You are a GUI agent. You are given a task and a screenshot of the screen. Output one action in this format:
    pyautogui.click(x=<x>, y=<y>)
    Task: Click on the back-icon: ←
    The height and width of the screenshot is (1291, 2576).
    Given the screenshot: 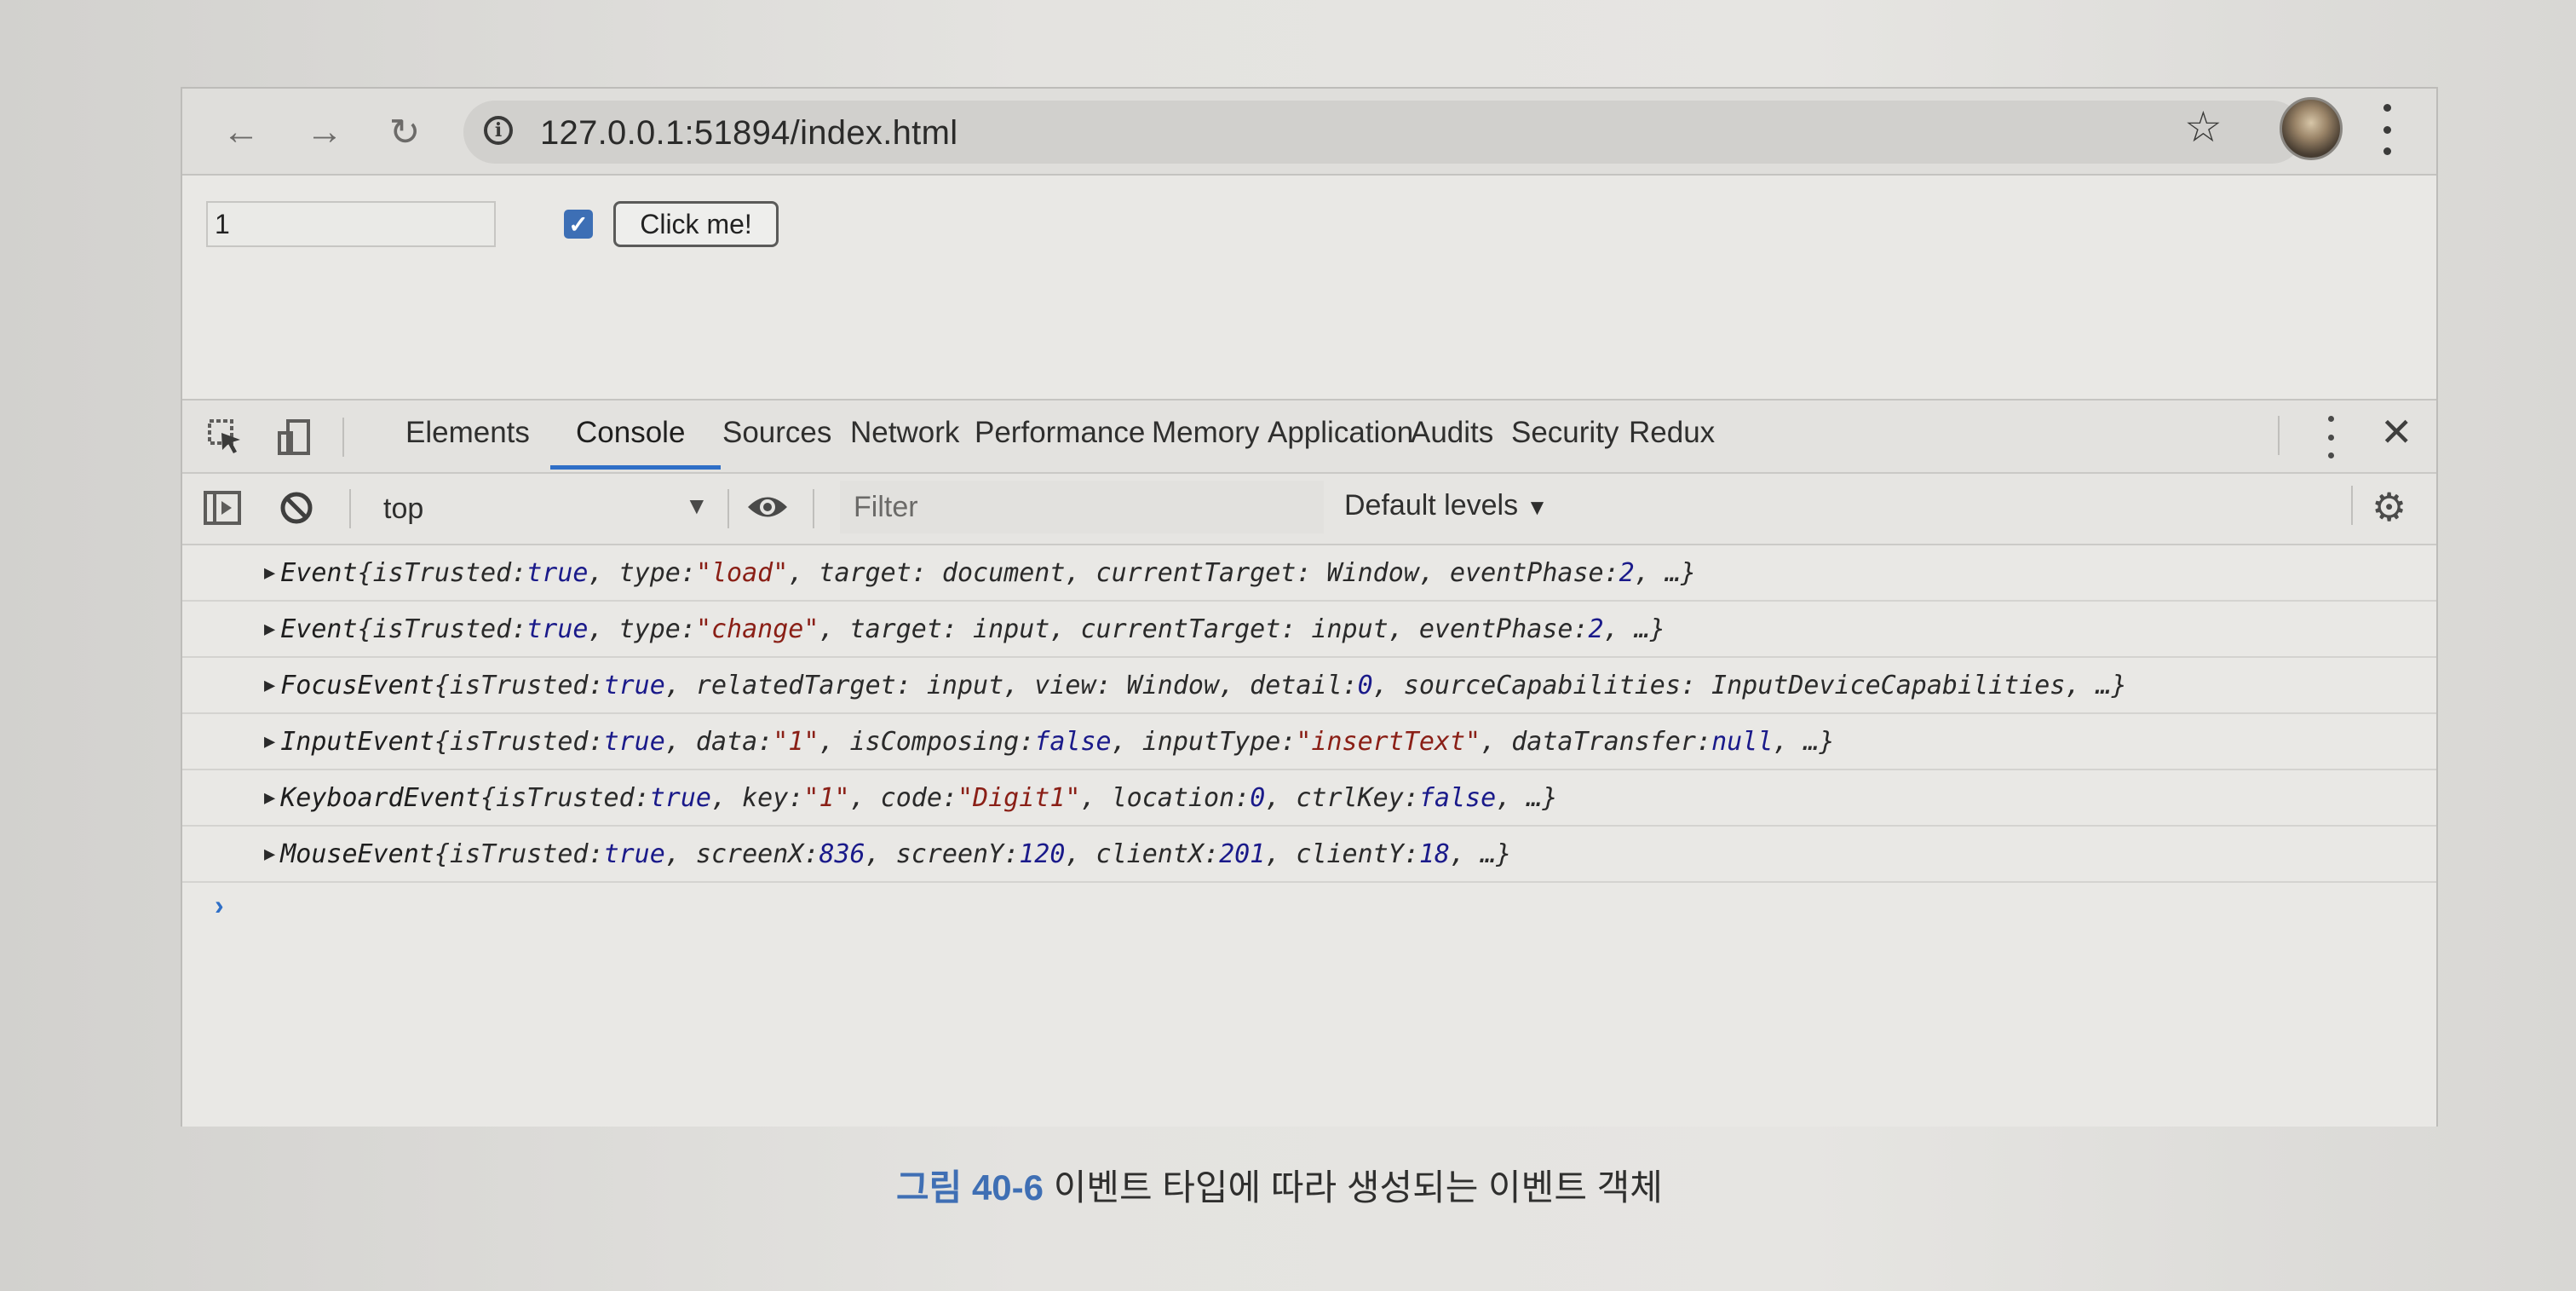 What is the action you would take?
    pyautogui.click(x=241, y=132)
    